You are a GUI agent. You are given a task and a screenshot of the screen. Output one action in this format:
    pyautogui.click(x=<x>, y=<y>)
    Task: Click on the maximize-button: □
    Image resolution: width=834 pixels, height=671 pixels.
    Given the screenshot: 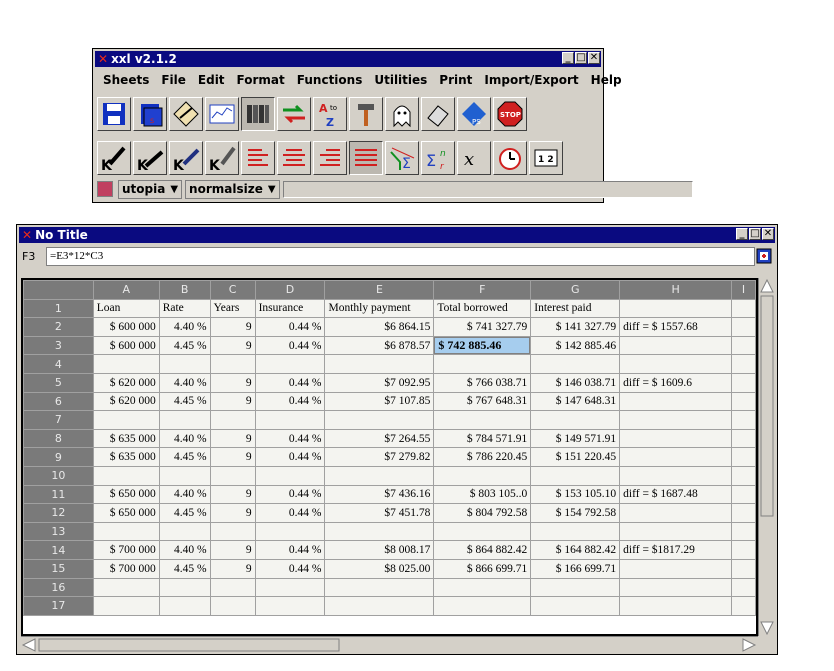 What is the action you would take?
    pyautogui.click(x=755, y=234)
    